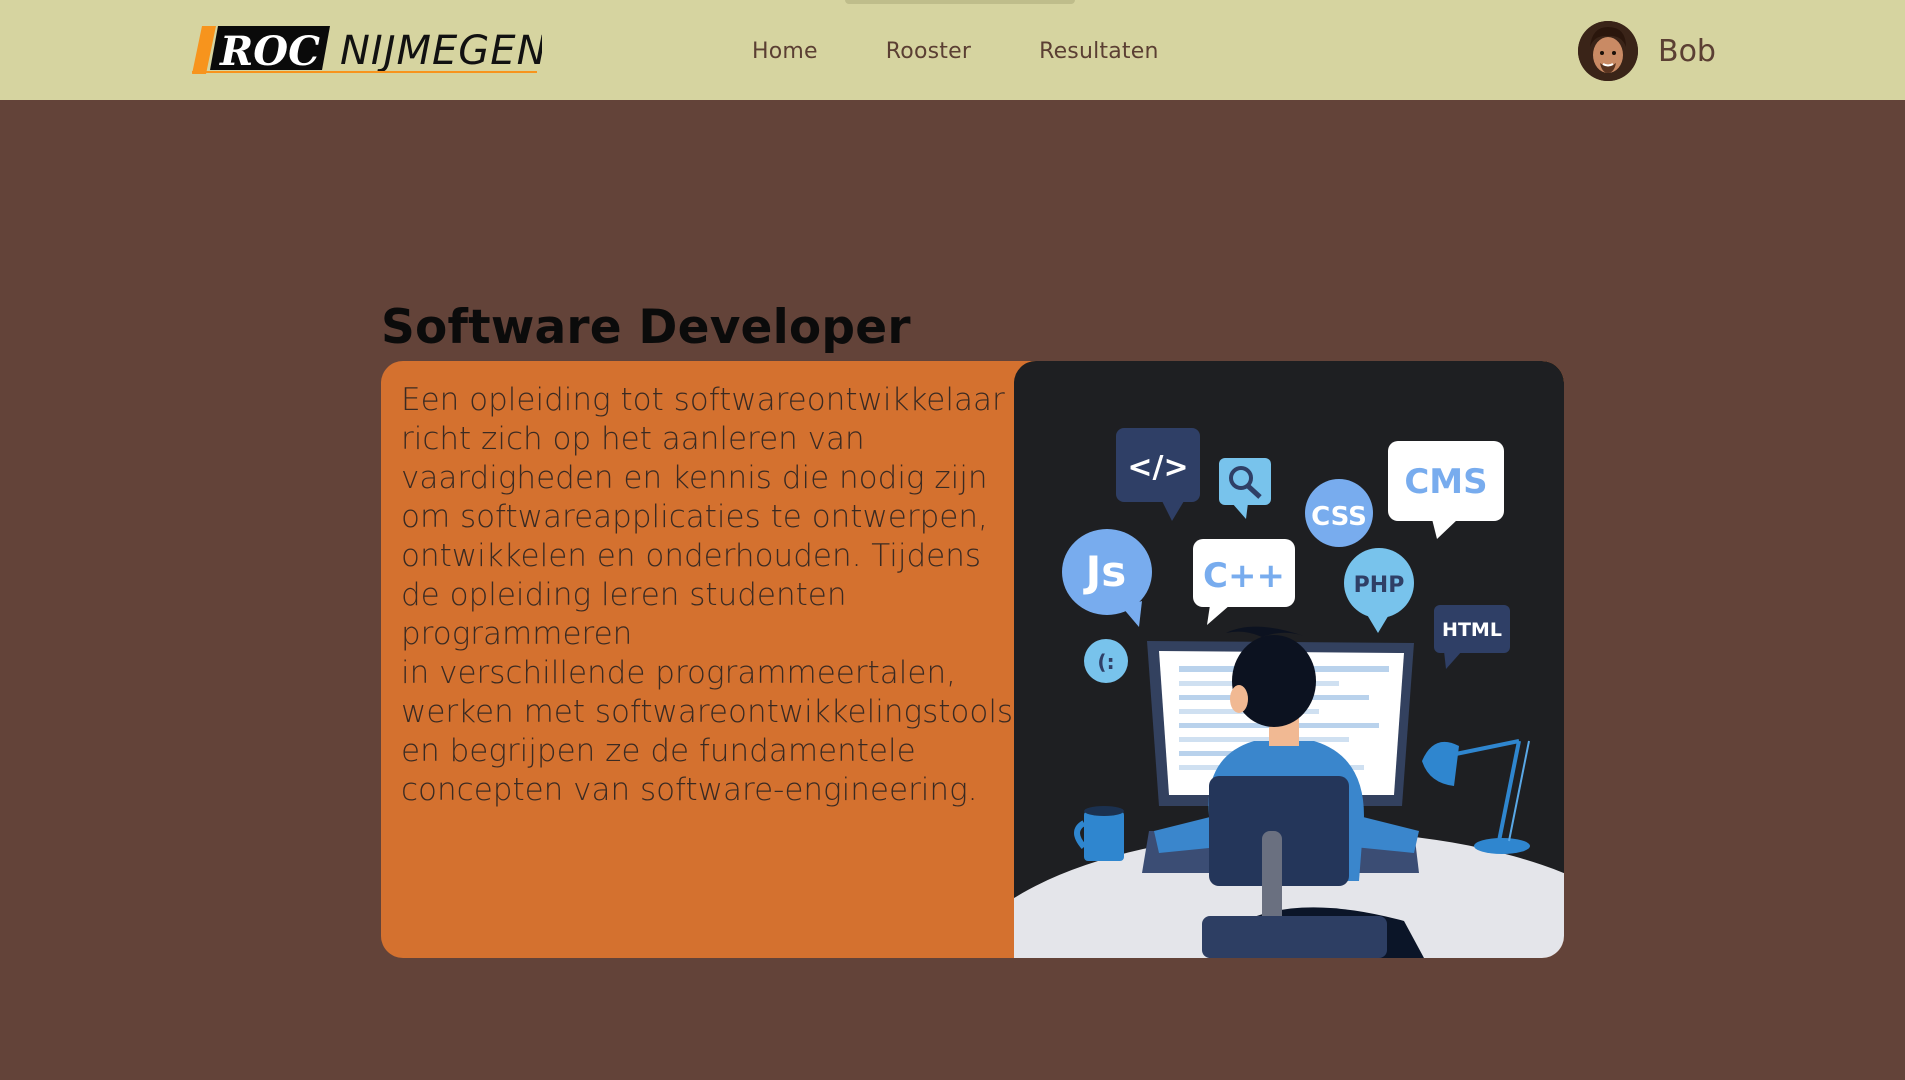  I want to click on smiley-bubble-icon: (:, so click(1106, 661).